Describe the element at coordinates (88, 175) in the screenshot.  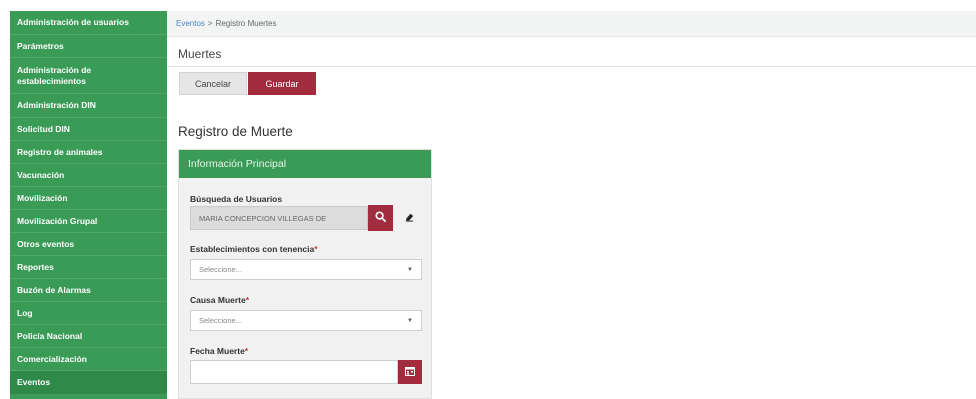
I see `sidebar-item-vacunacion: Vacunación` at that location.